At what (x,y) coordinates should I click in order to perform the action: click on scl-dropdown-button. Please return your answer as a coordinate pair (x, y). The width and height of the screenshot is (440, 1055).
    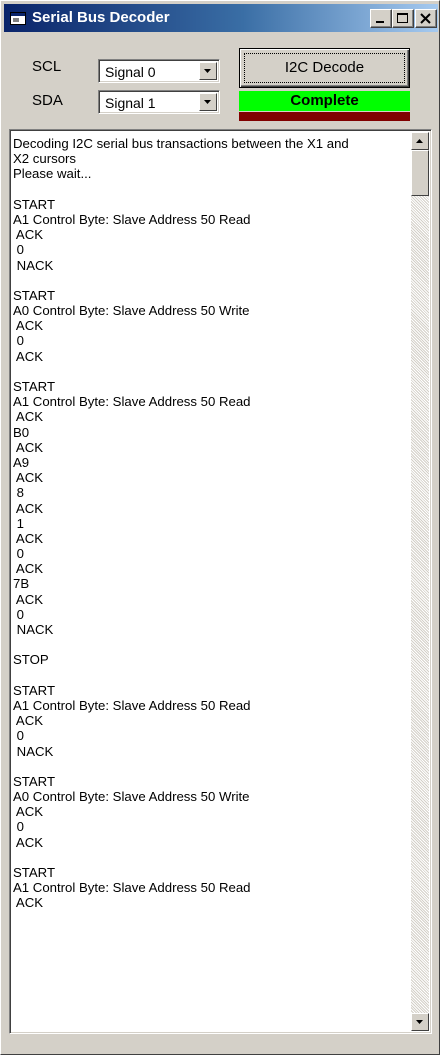
    Looking at the image, I should click on (208, 71).